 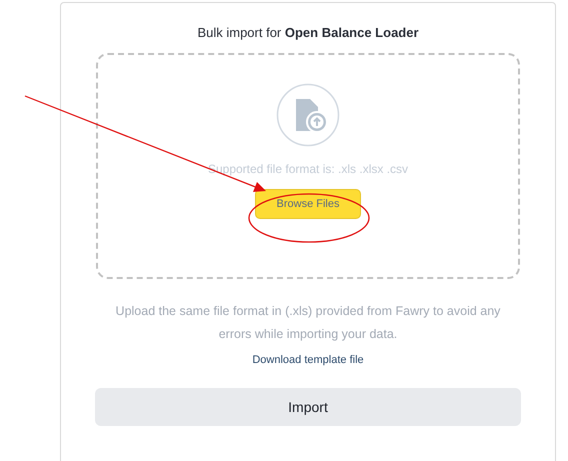 I want to click on dialog-title: Bulk import for Open Balance Loader, so click(x=308, y=32).